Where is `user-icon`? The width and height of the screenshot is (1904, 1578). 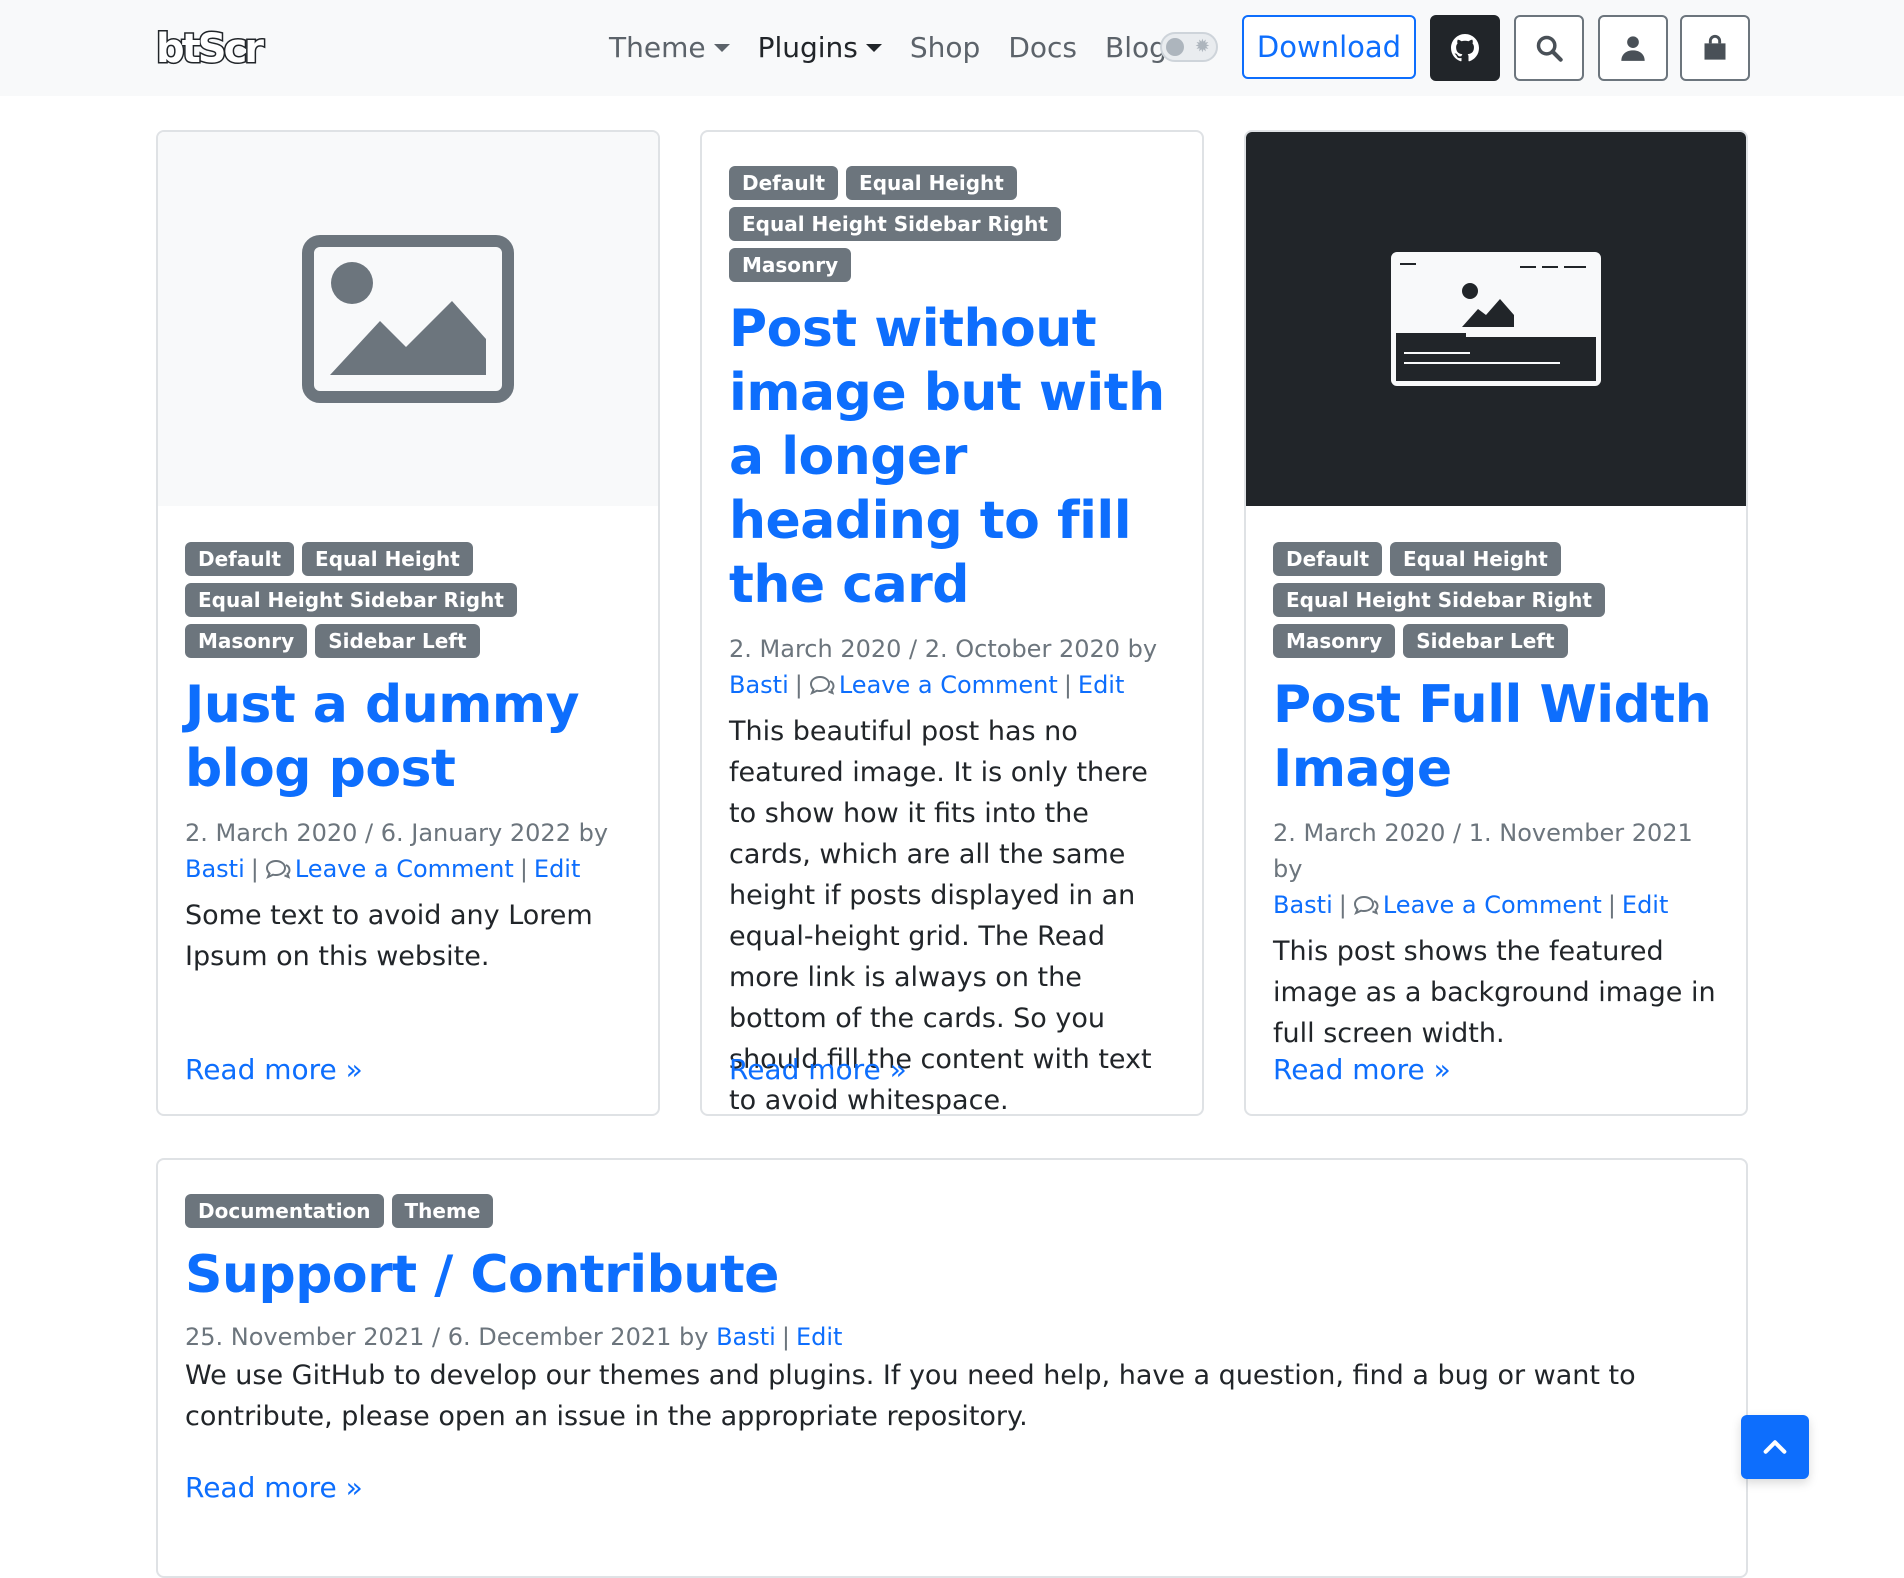
user-icon is located at coordinates (1633, 48).